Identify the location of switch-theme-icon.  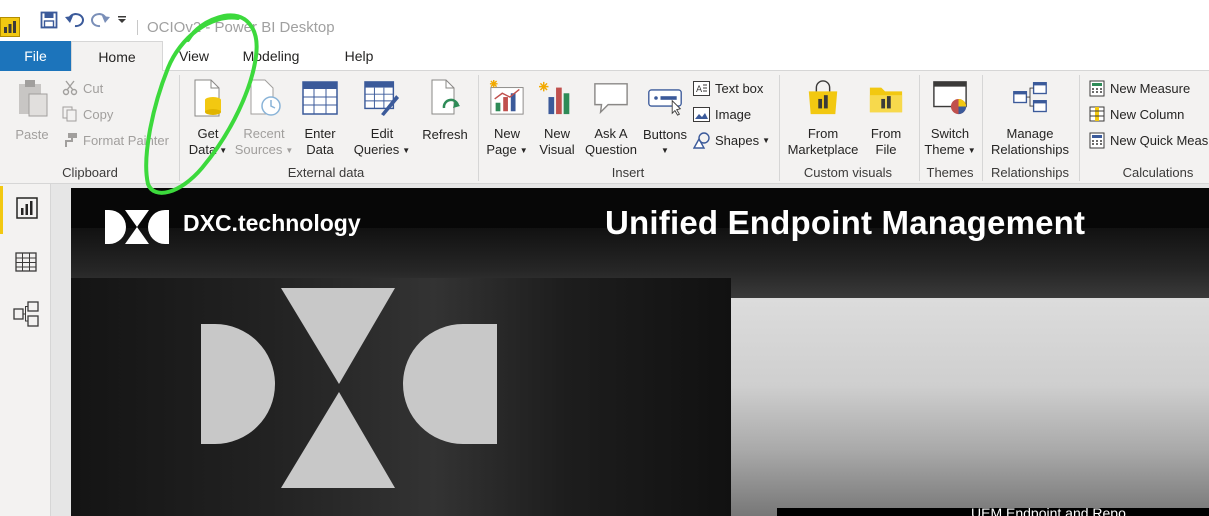
(950, 98).